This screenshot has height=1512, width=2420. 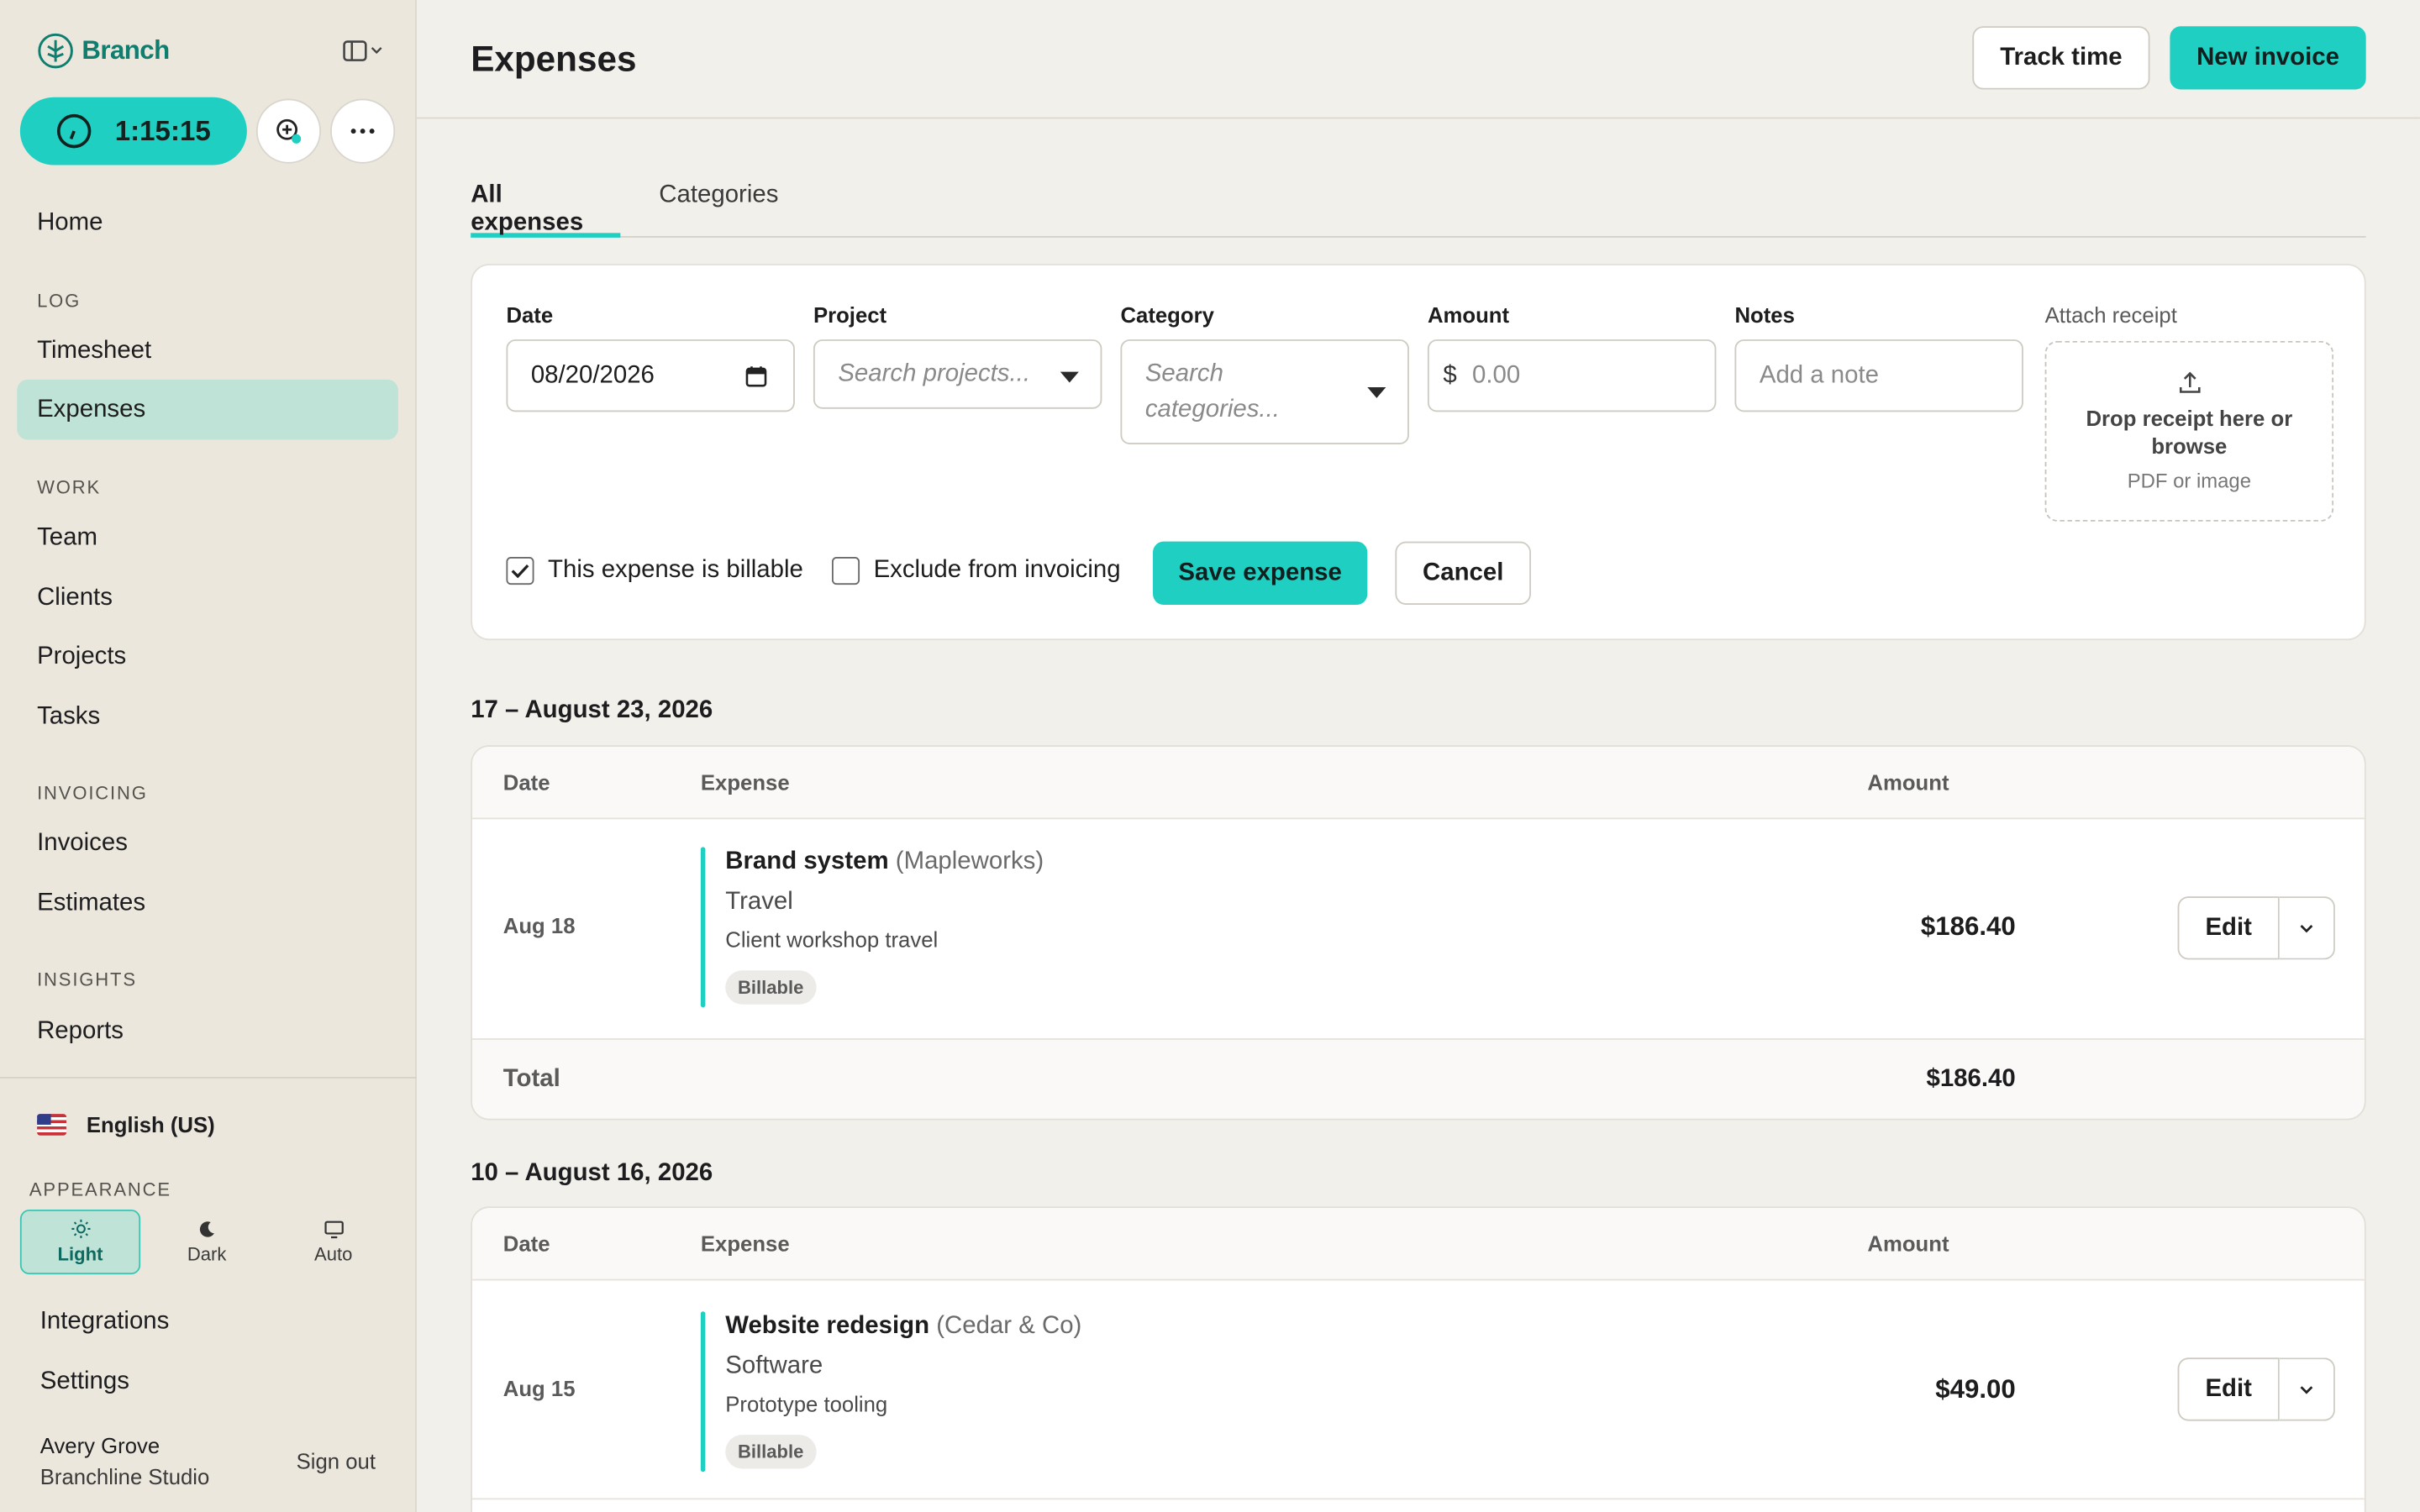 What do you see at coordinates (207, 716) in the screenshot?
I see `sidebar-item-tasks: Tasks` at bounding box center [207, 716].